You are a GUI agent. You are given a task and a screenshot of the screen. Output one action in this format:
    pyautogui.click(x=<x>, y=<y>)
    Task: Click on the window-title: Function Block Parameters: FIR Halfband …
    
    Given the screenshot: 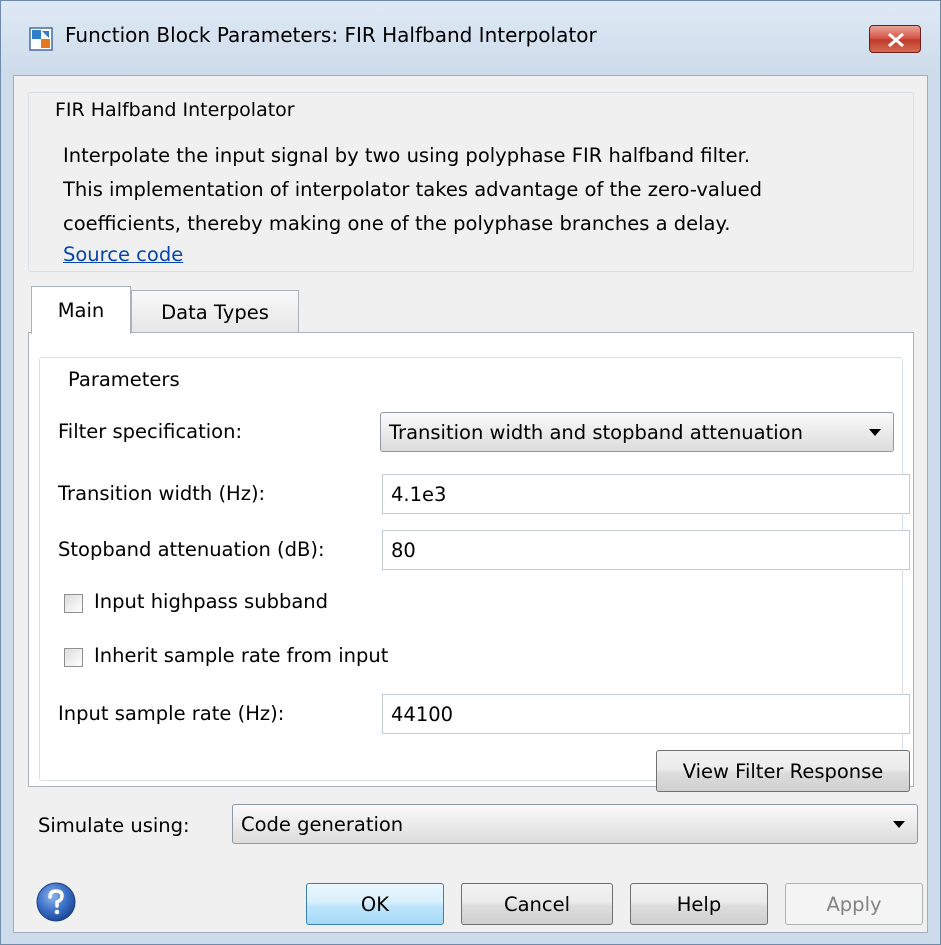 What is the action you would take?
    pyautogui.click(x=331, y=35)
    